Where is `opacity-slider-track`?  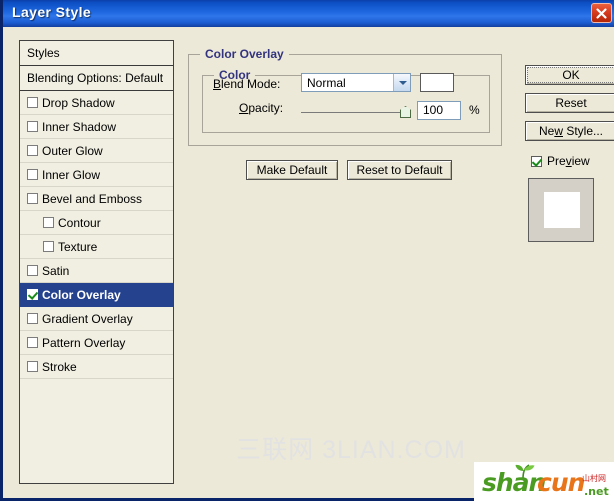
opacity-slider-track is located at coordinates (356, 112).